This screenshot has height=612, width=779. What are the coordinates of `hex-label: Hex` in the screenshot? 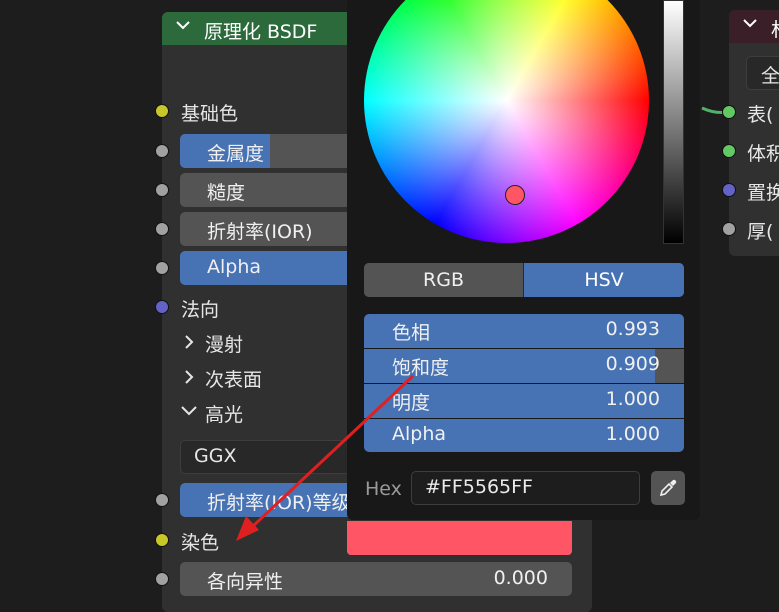 It's located at (383, 489).